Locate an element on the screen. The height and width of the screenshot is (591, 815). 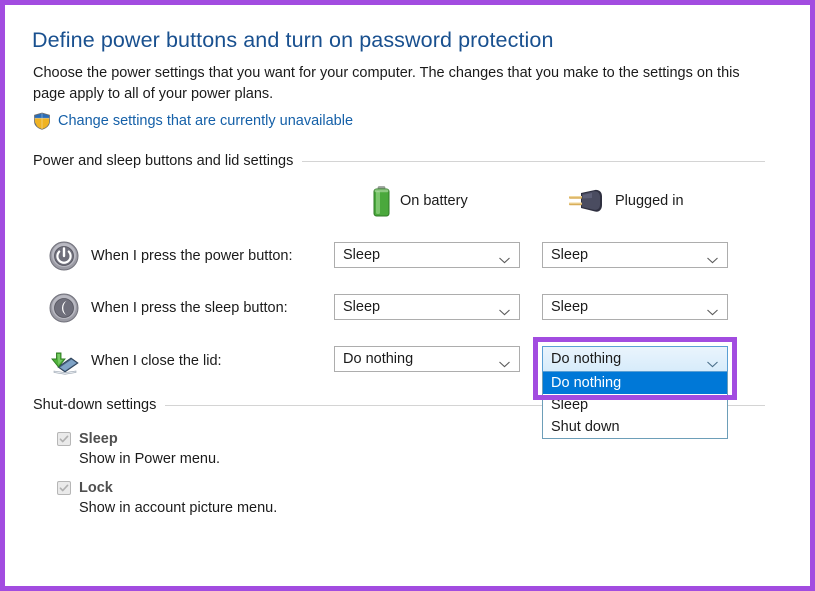
checkbox-sleep-description: Show in Power menu. is located at coordinates (150, 459).